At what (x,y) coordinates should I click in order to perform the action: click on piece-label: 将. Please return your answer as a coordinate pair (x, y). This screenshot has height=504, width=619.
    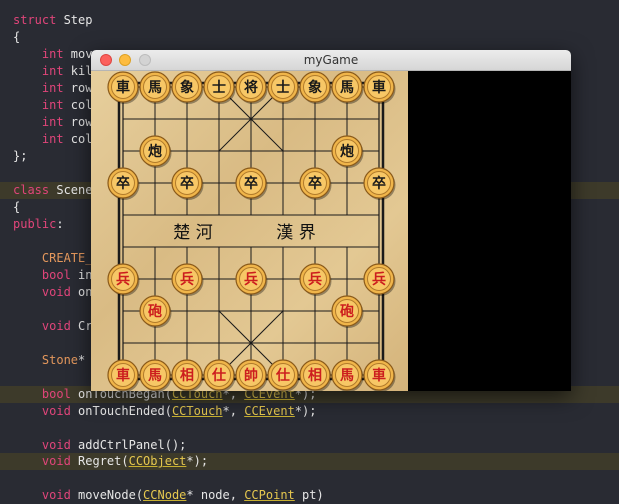
    Looking at the image, I should click on (251, 87).